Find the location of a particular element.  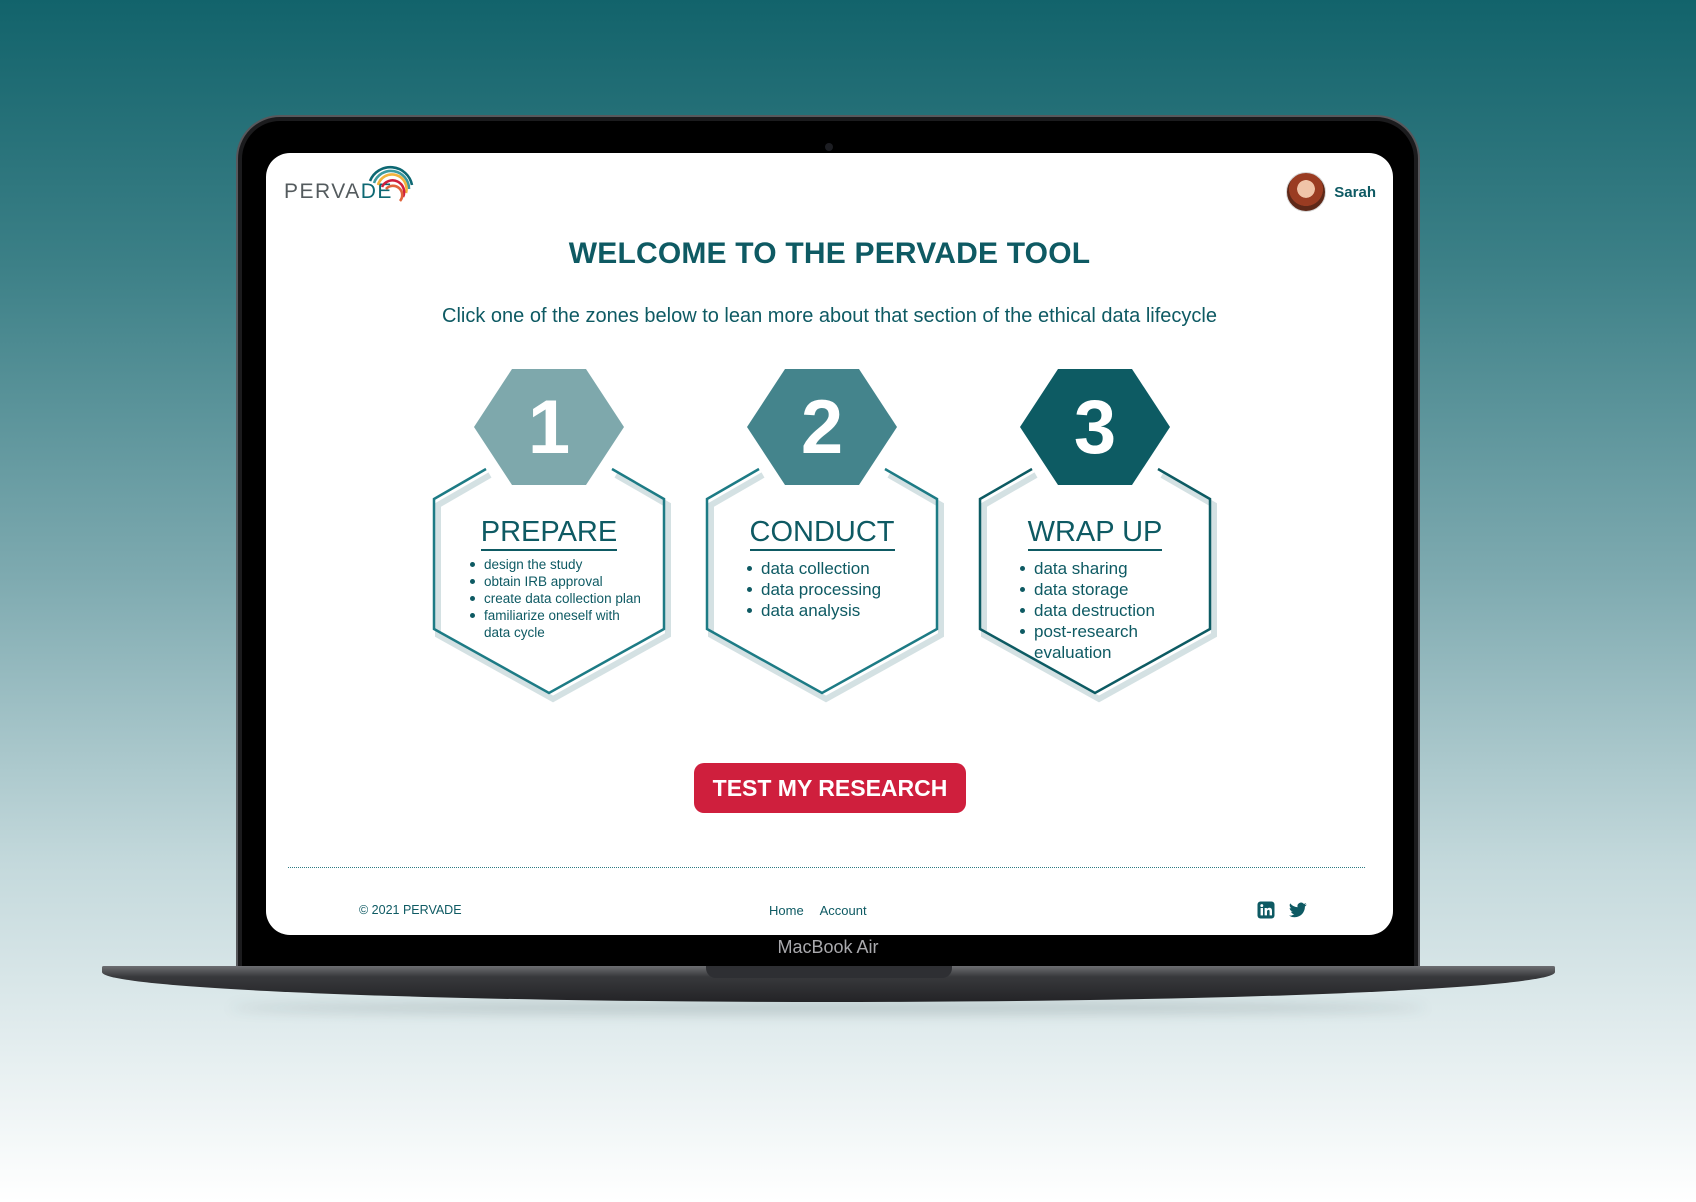

copyright: © 2021 PERVADE is located at coordinates (410, 910).